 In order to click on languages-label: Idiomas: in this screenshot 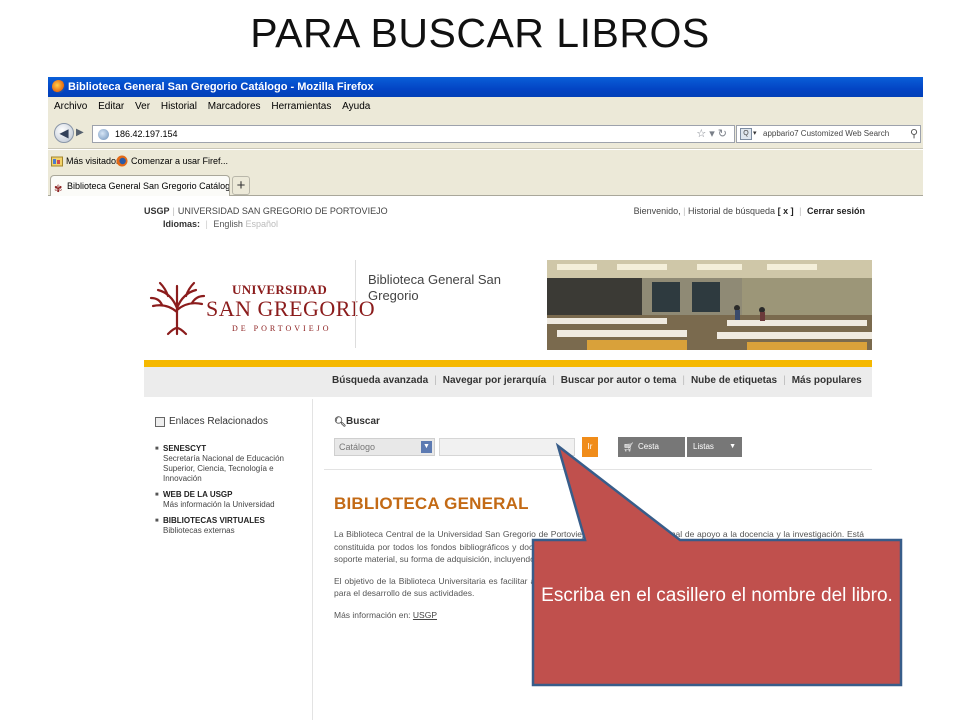, I will do `click(182, 224)`.